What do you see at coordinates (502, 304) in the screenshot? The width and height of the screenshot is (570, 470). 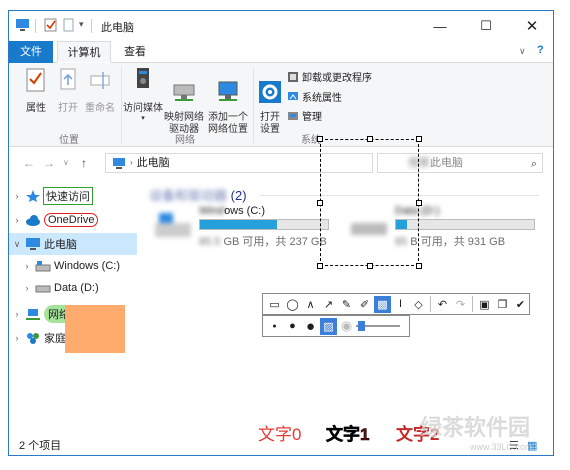 I see `copy-icon: ❐` at bounding box center [502, 304].